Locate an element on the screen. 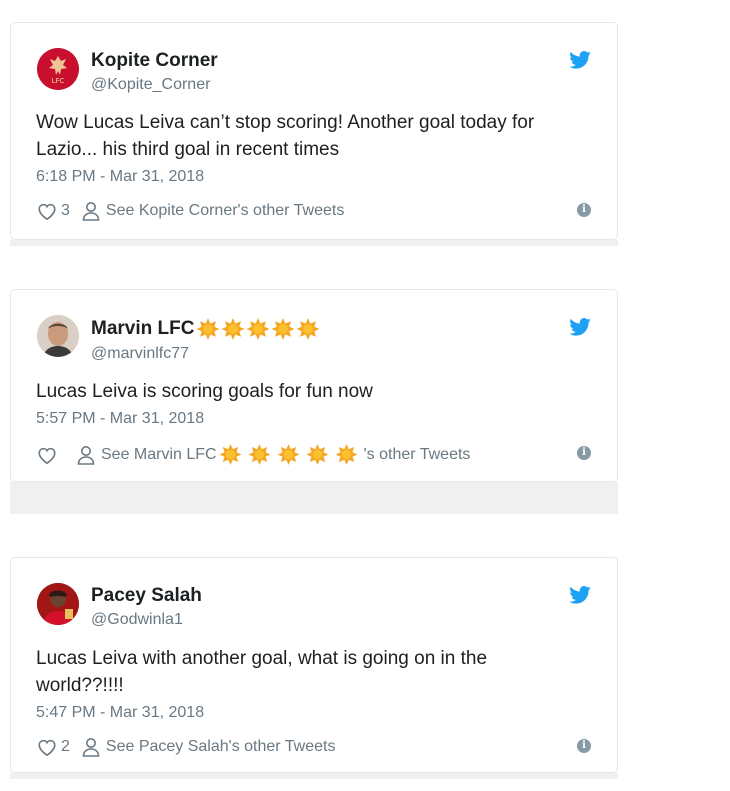 This screenshot has width=730, height=791. display-name: Marvin LFC is located at coordinates (143, 328).